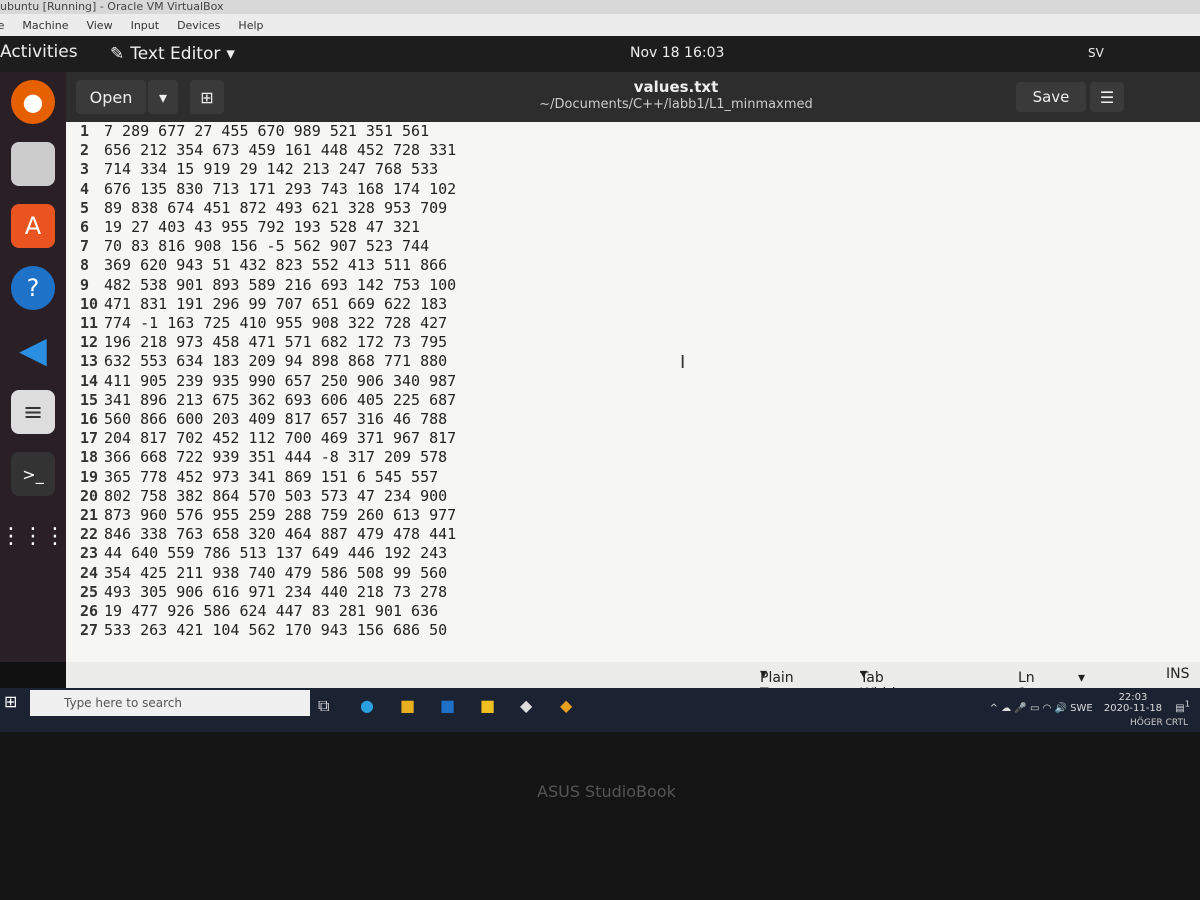  What do you see at coordinates (276, 323) in the screenshot?
I see `line-content: 774 -1 163 725 410 955 908 322 728 427` at bounding box center [276, 323].